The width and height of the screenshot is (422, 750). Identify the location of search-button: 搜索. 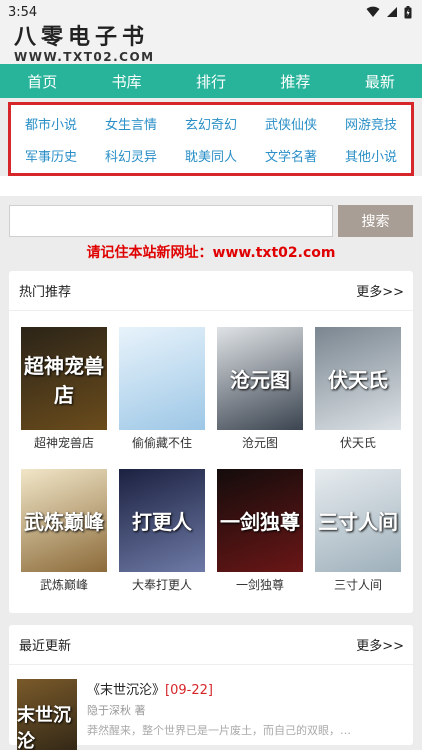
(375, 221).